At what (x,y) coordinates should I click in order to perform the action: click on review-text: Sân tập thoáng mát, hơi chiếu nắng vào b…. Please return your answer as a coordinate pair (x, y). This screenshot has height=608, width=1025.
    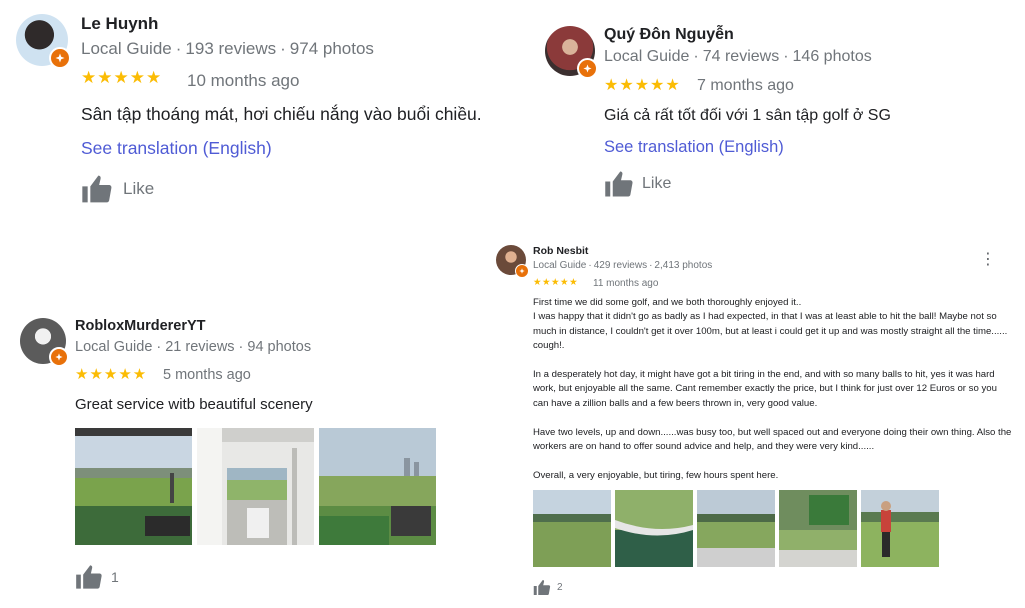
    Looking at the image, I should click on (281, 114).